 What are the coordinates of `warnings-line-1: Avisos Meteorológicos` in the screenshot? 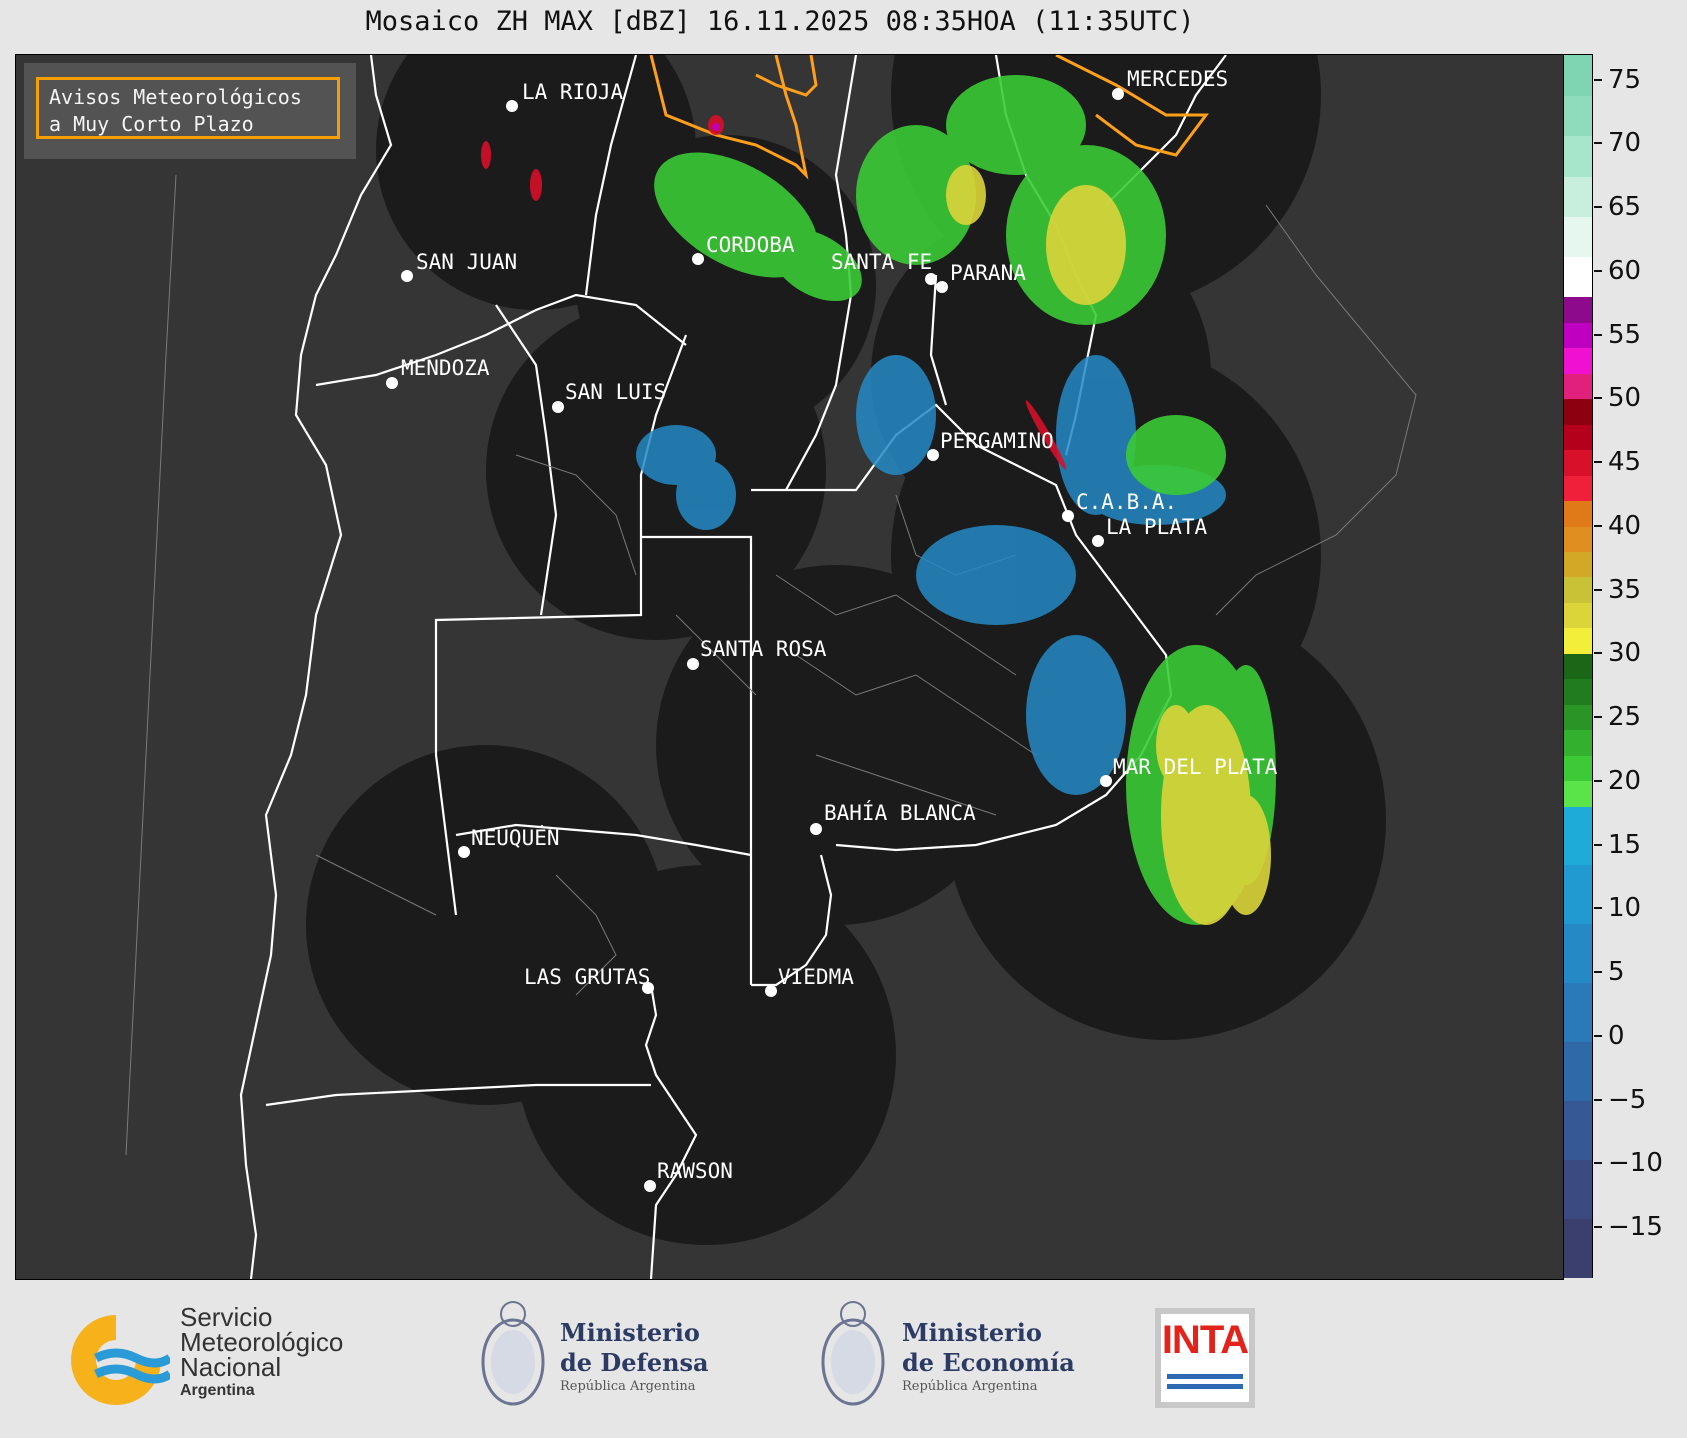 It's located at (175, 97).